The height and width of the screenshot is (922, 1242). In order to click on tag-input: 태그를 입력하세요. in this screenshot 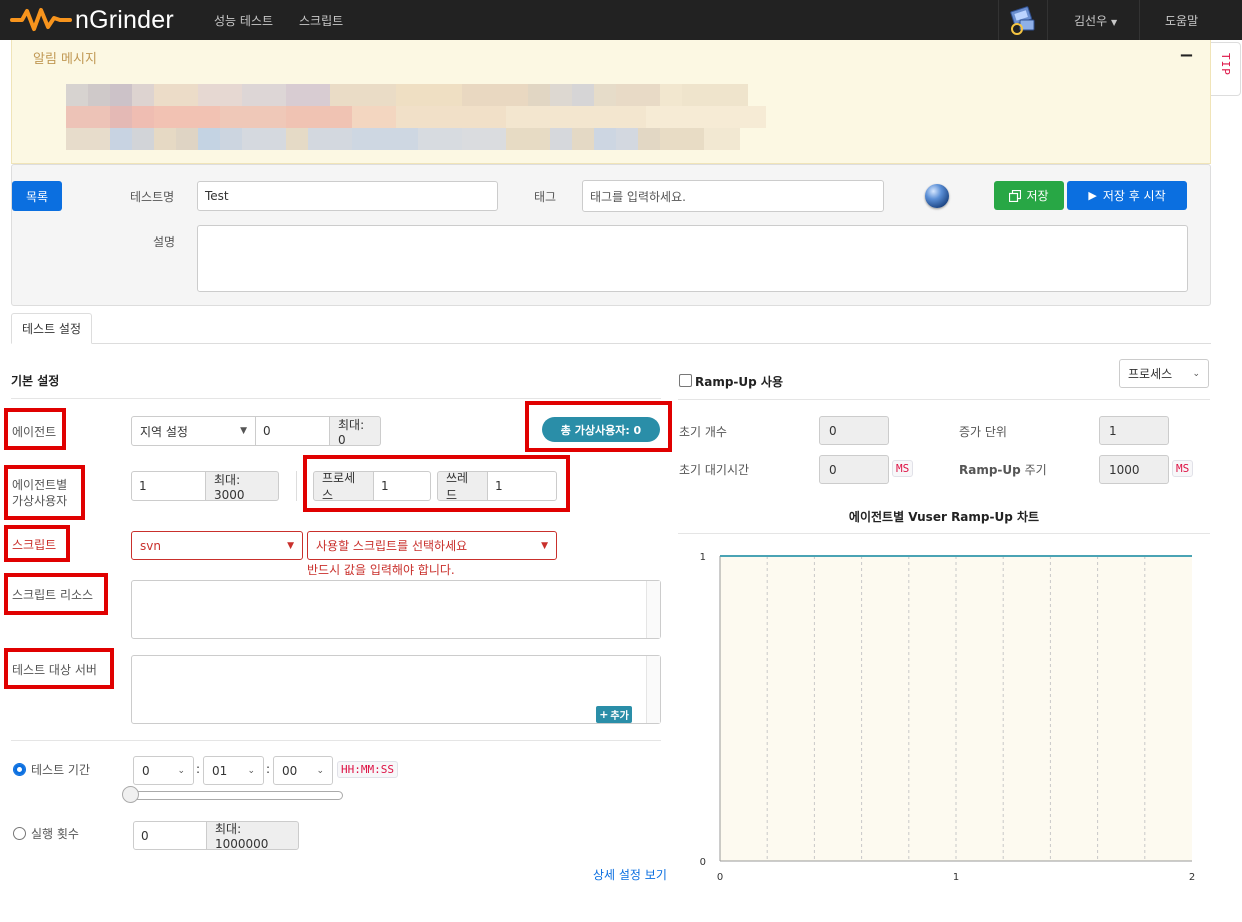, I will do `click(733, 196)`.